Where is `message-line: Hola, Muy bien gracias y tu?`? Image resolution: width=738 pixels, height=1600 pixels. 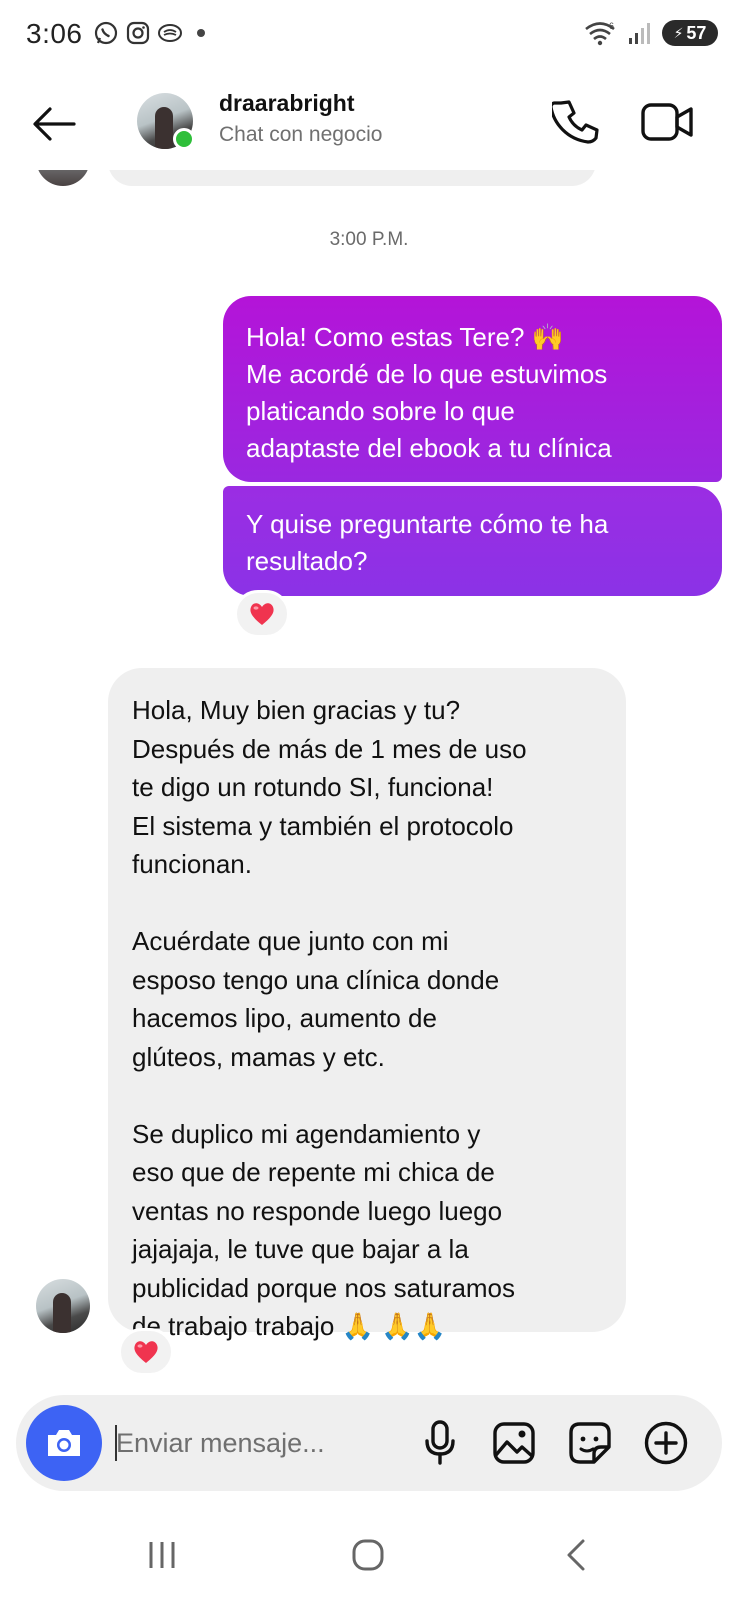
message-line: Hola, Muy bien gracias y tu? is located at coordinates (296, 710).